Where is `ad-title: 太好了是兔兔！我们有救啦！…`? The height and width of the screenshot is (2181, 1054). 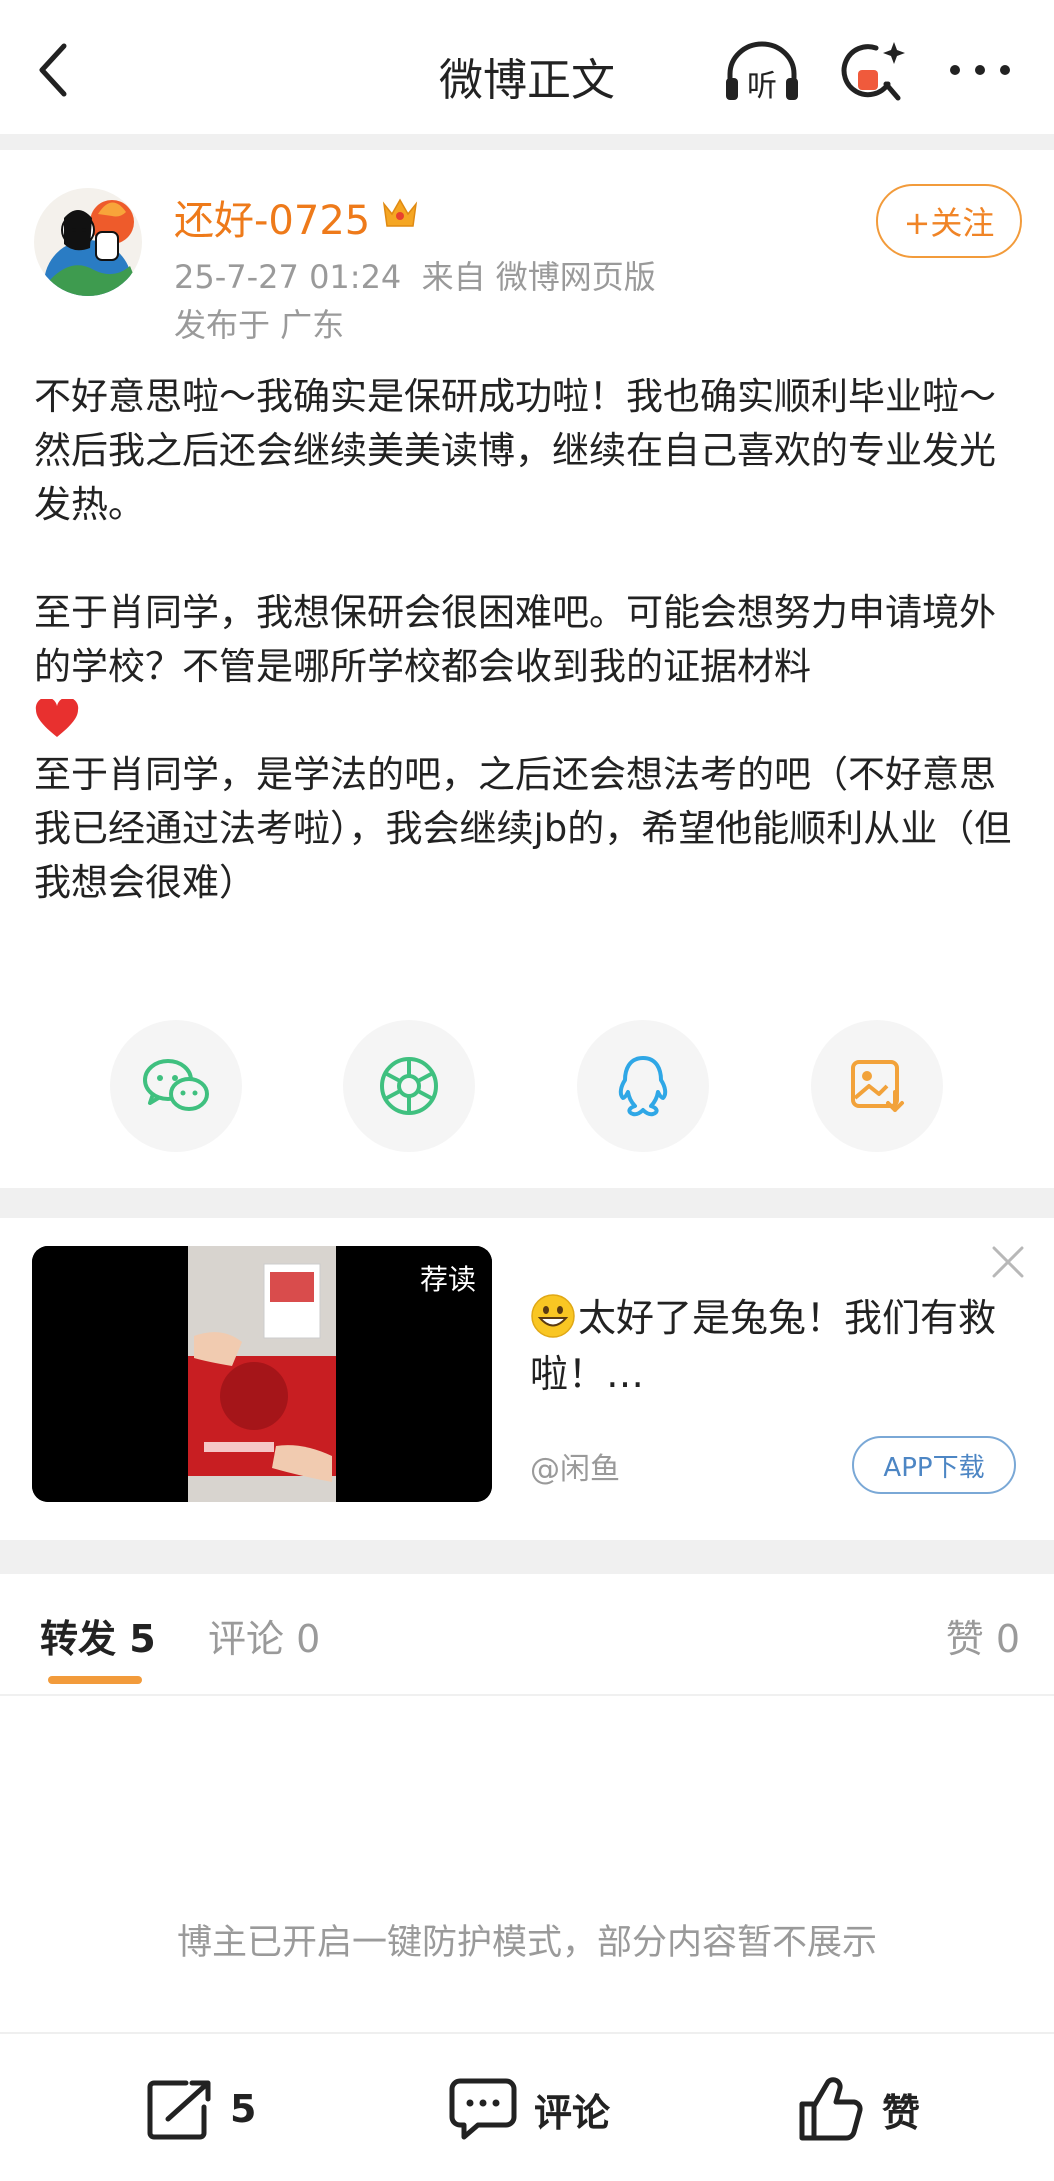
ad-title: 太好了是兔兔！我们有救啦！… is located at coordinates (775, 1346).